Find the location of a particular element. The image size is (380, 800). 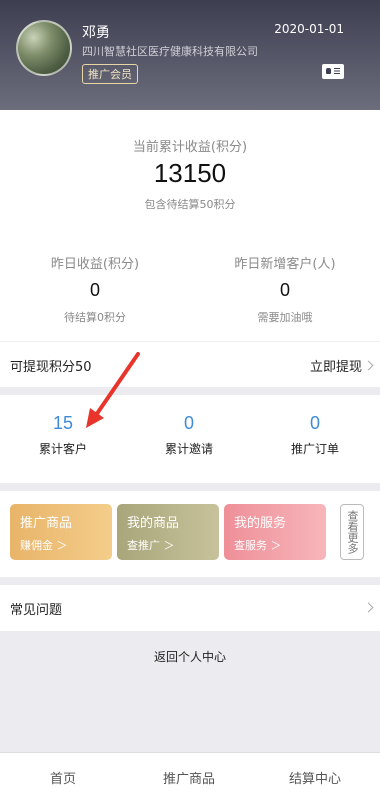

profile-header: 邓勇 四川智慧社区医疗健康科技有限公司 推广会员 2020-01-01 is located at coordinates (190, 55).